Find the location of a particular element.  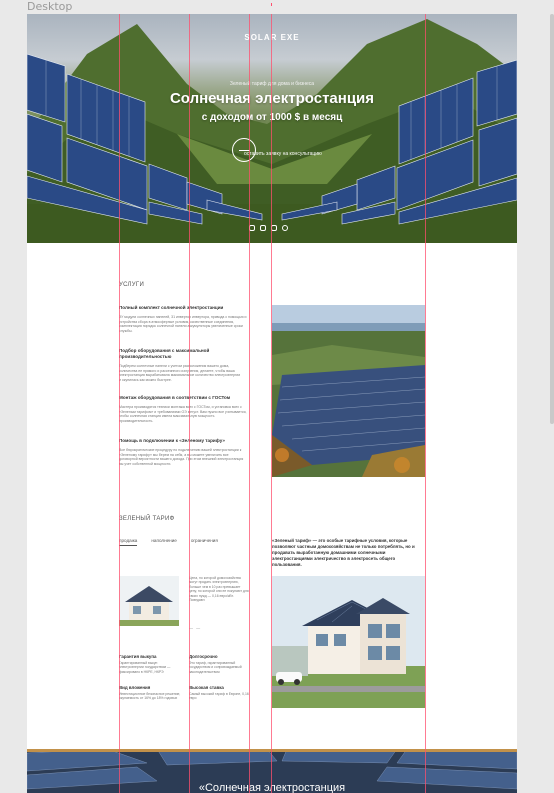

telegram-icon is located at coordinates (263, 228).